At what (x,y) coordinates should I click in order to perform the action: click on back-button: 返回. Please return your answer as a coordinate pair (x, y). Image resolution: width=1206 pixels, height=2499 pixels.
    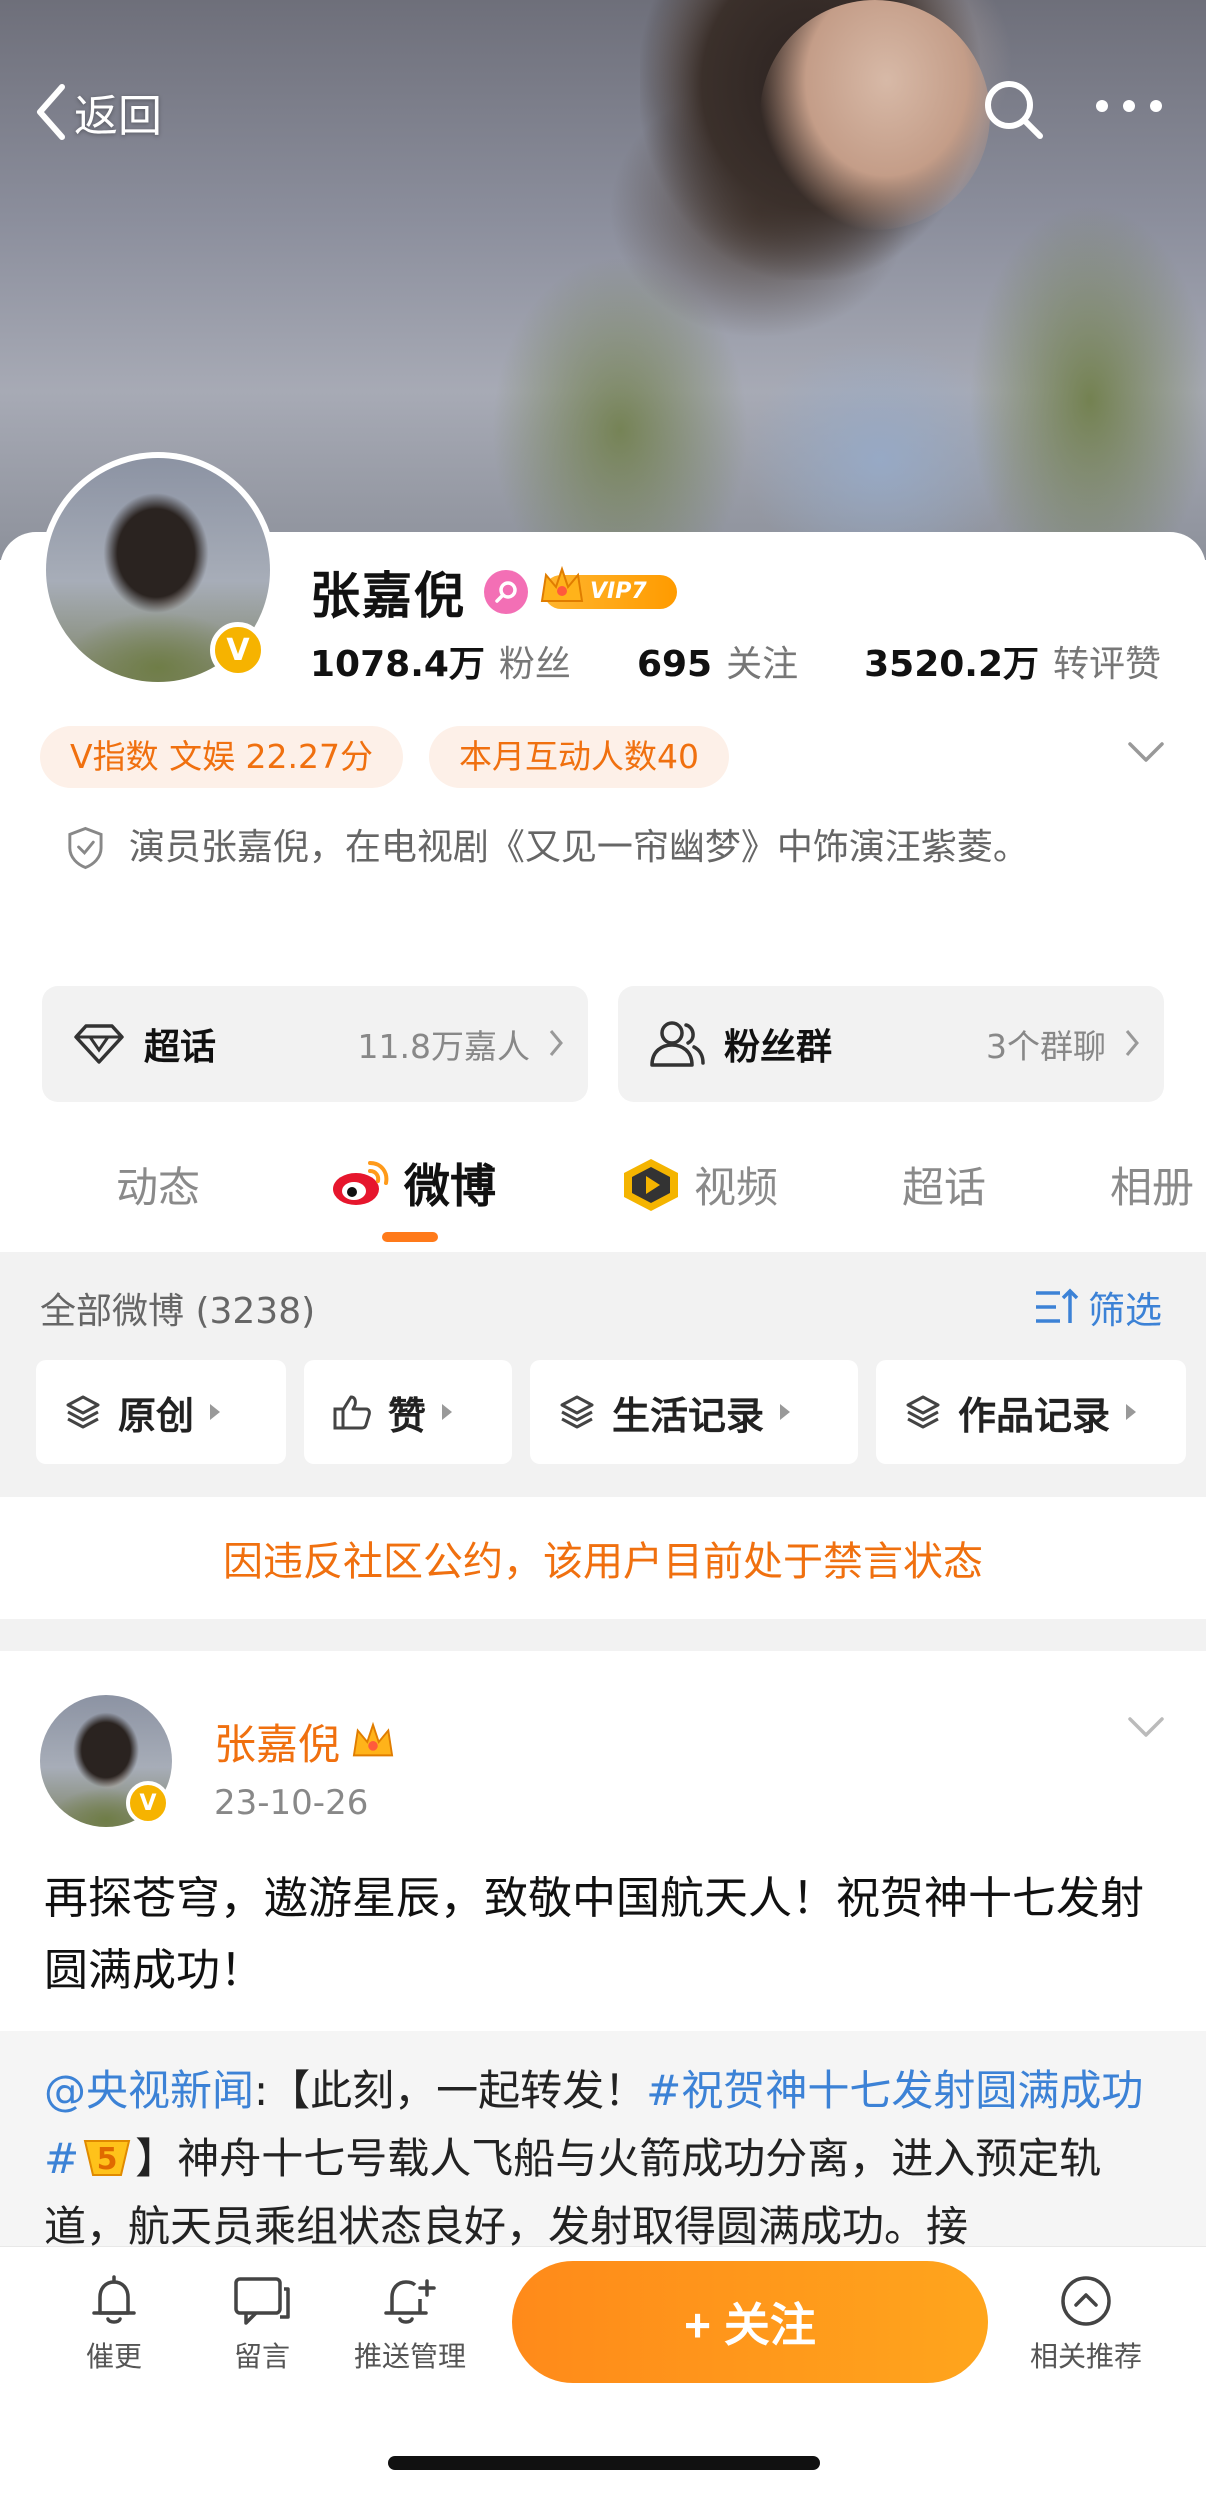
    Looking at the image, I should click on (98, 112).